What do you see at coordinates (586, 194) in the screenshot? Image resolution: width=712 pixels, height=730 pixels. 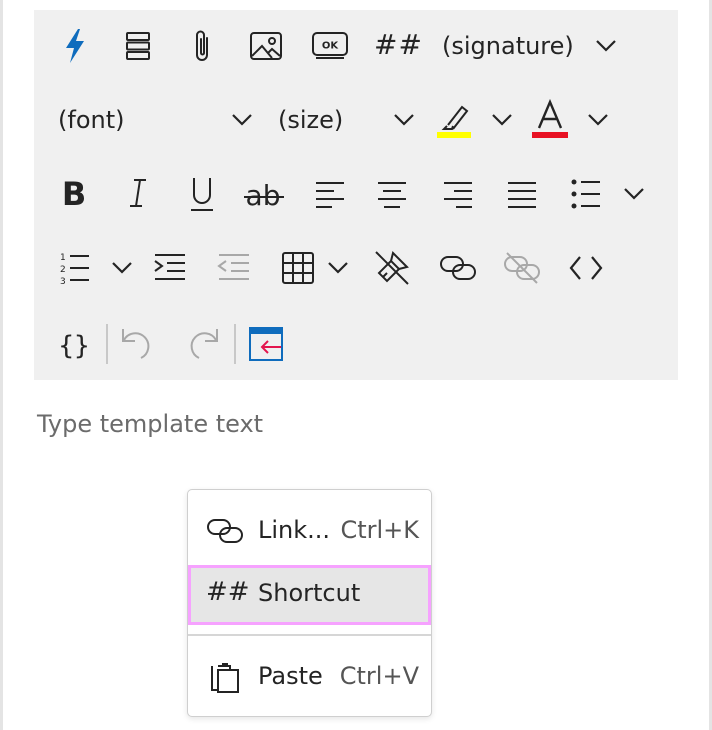 I see `bullet-list-icon` at bounding box center [586, 194].